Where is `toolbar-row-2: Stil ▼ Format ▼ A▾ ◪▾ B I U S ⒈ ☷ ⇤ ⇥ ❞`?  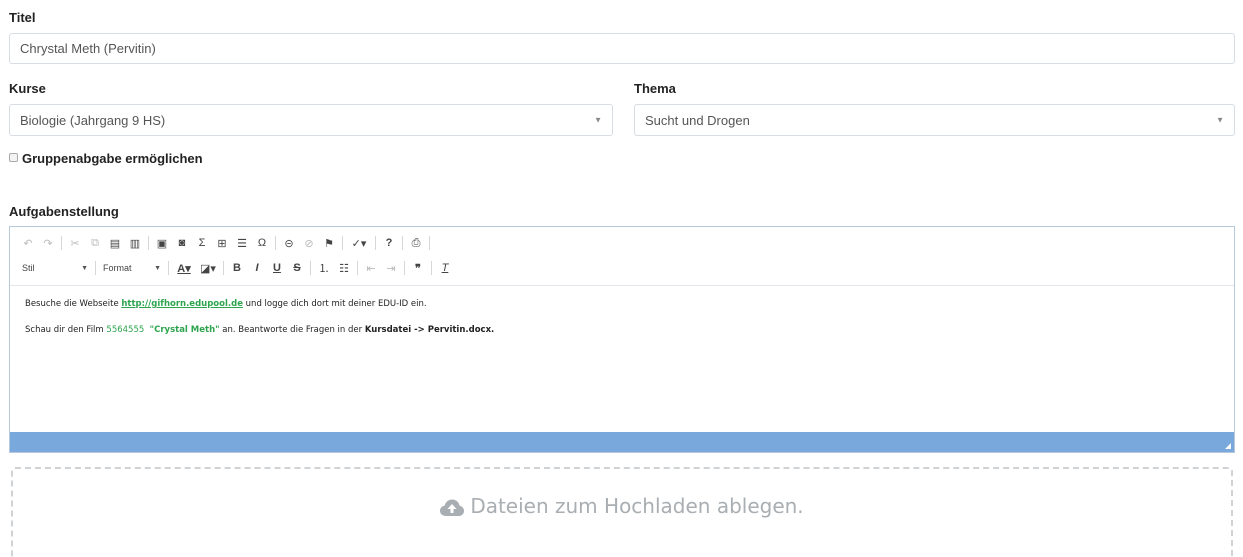
toolbar-row-2: Stil ▼ Format ▼ A▾ ◪▾ B I U S ⒈ ☷ ⇤ ⇥ ❞ is located at coordinates (236, 268).